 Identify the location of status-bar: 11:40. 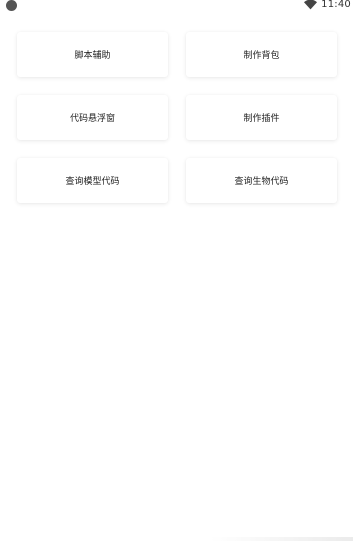
(176, 7).